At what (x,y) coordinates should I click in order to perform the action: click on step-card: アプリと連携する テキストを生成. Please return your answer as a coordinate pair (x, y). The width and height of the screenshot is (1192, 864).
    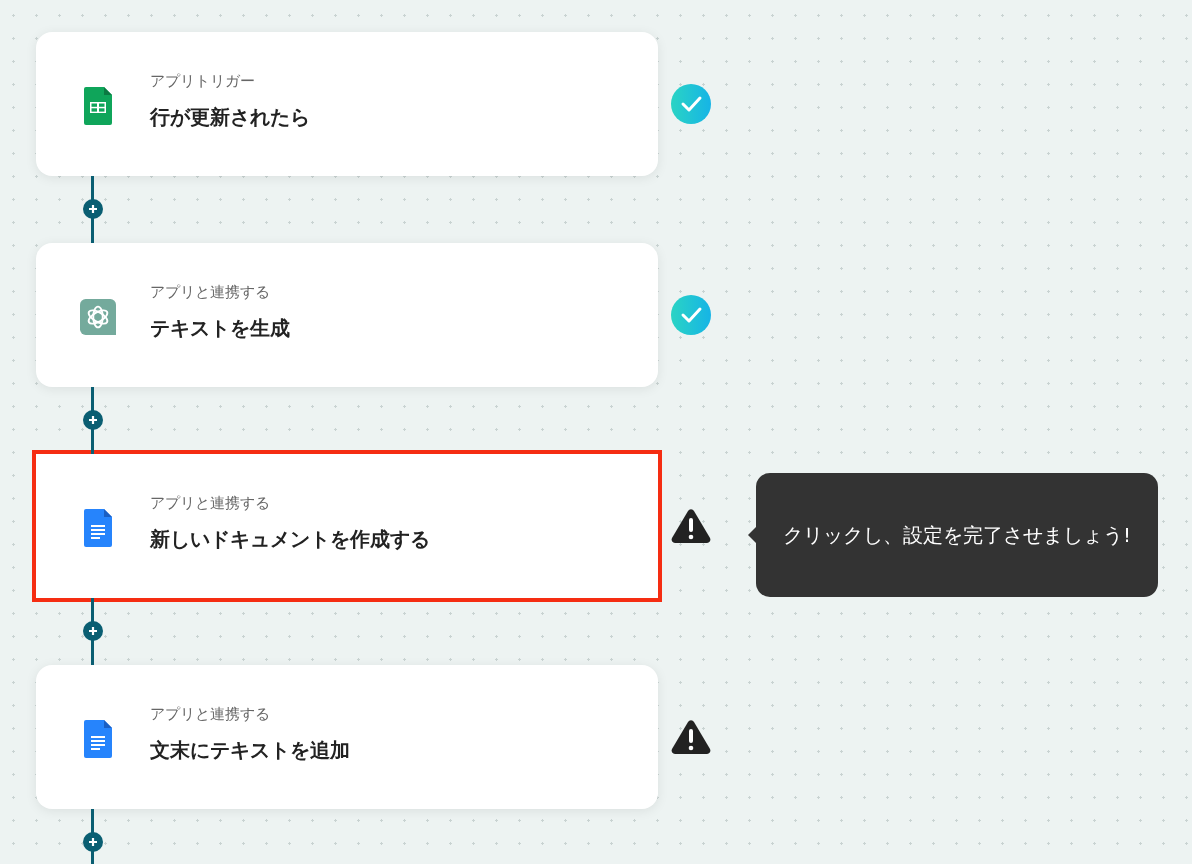
    Looking at the image, I should click on (347, 315).